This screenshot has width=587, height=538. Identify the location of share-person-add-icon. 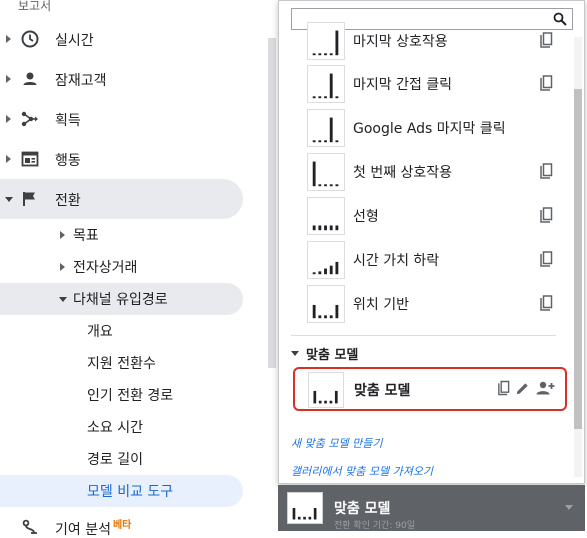
(545, 388).